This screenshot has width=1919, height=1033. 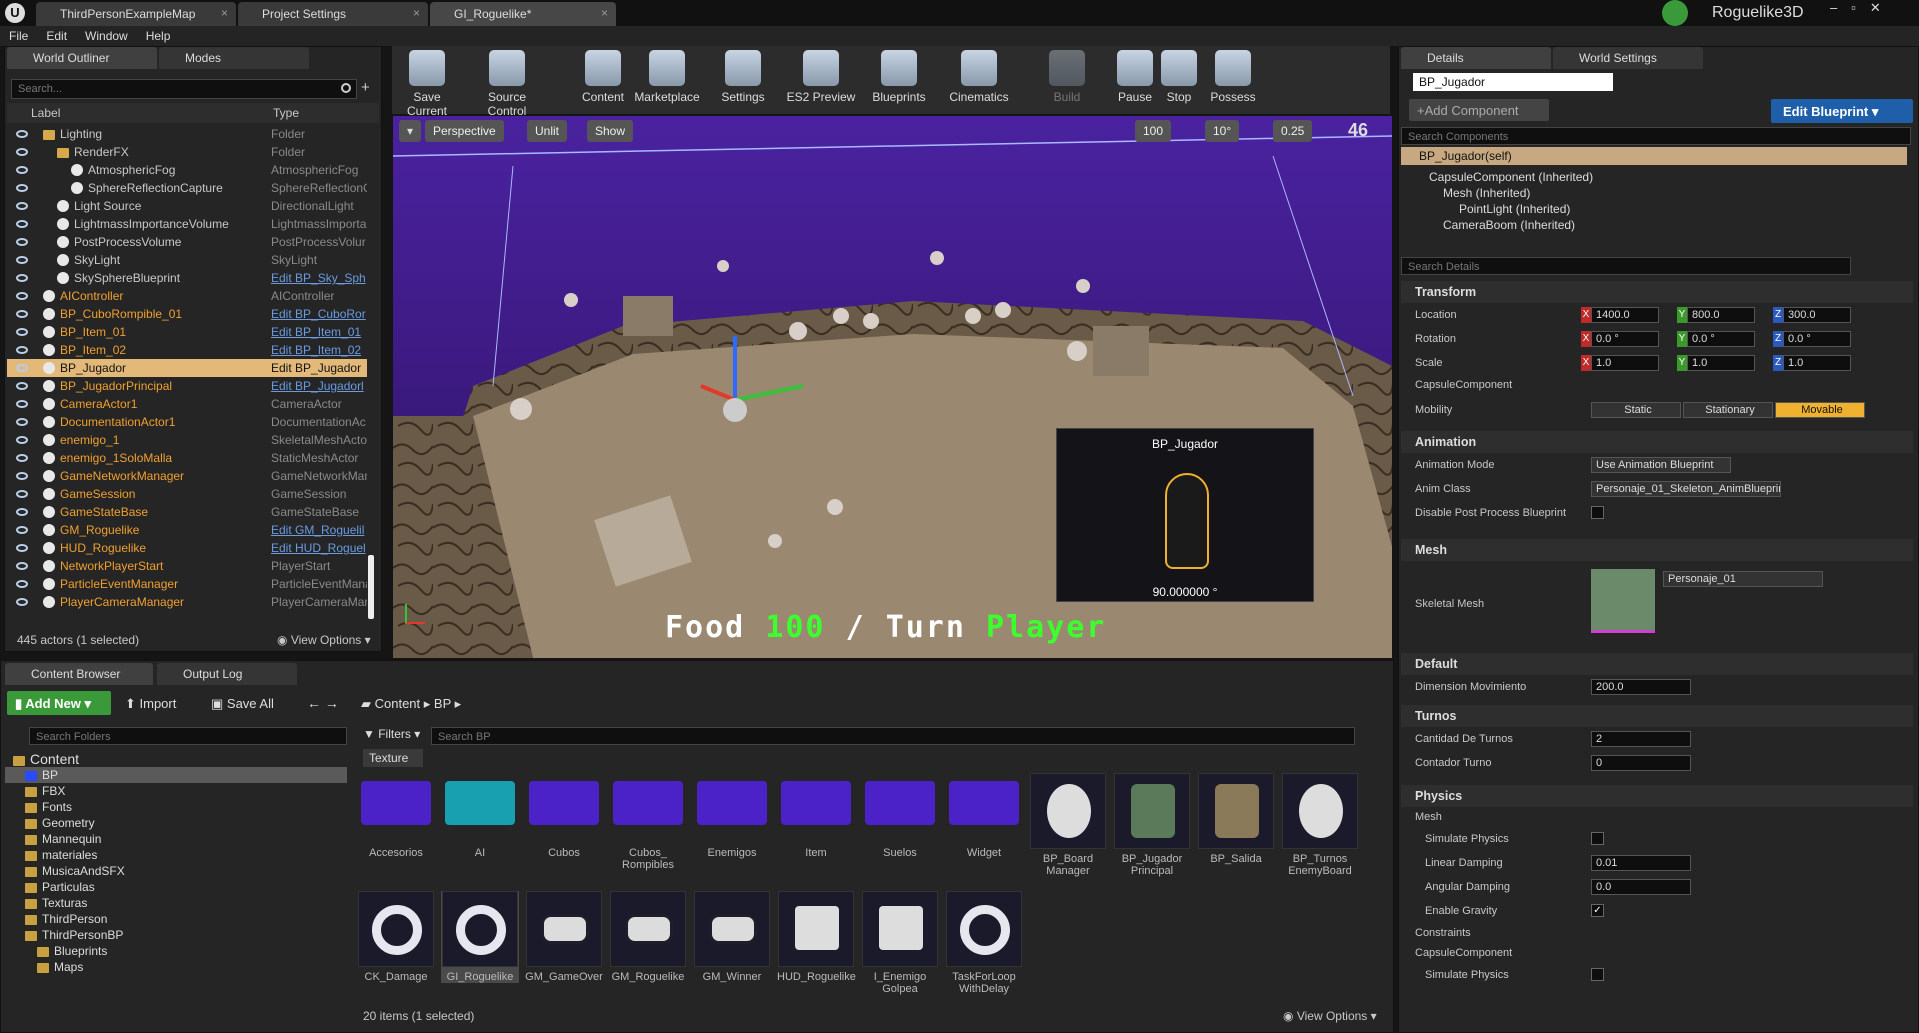 What do you see at coordinates (187, 458) in the screenshot?
I see `outliner-row: enemigo_1SoloMalla StaticMeshActor` at bounding box center [187, 458].